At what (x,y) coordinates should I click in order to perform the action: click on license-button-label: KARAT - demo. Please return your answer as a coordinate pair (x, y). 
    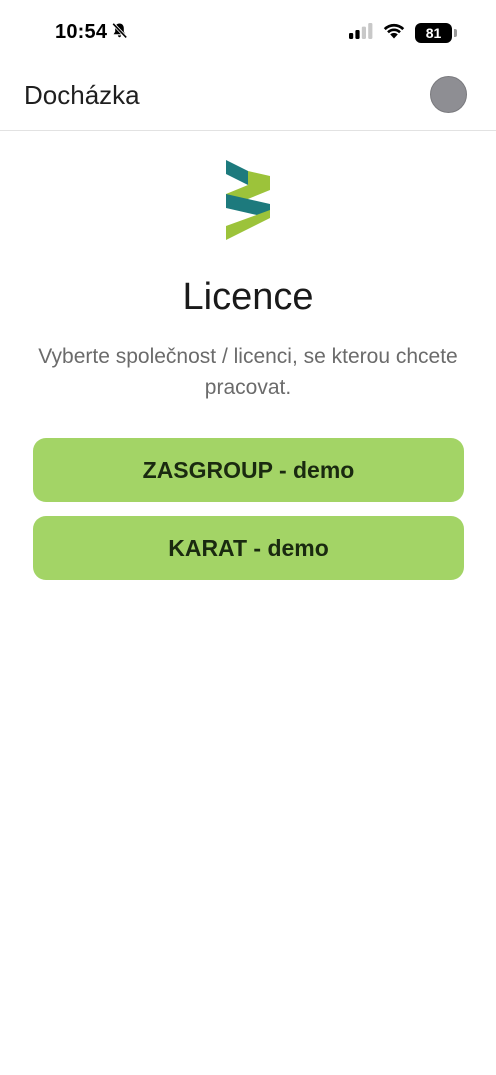
    Looking at the image, I should click on (248, 547).